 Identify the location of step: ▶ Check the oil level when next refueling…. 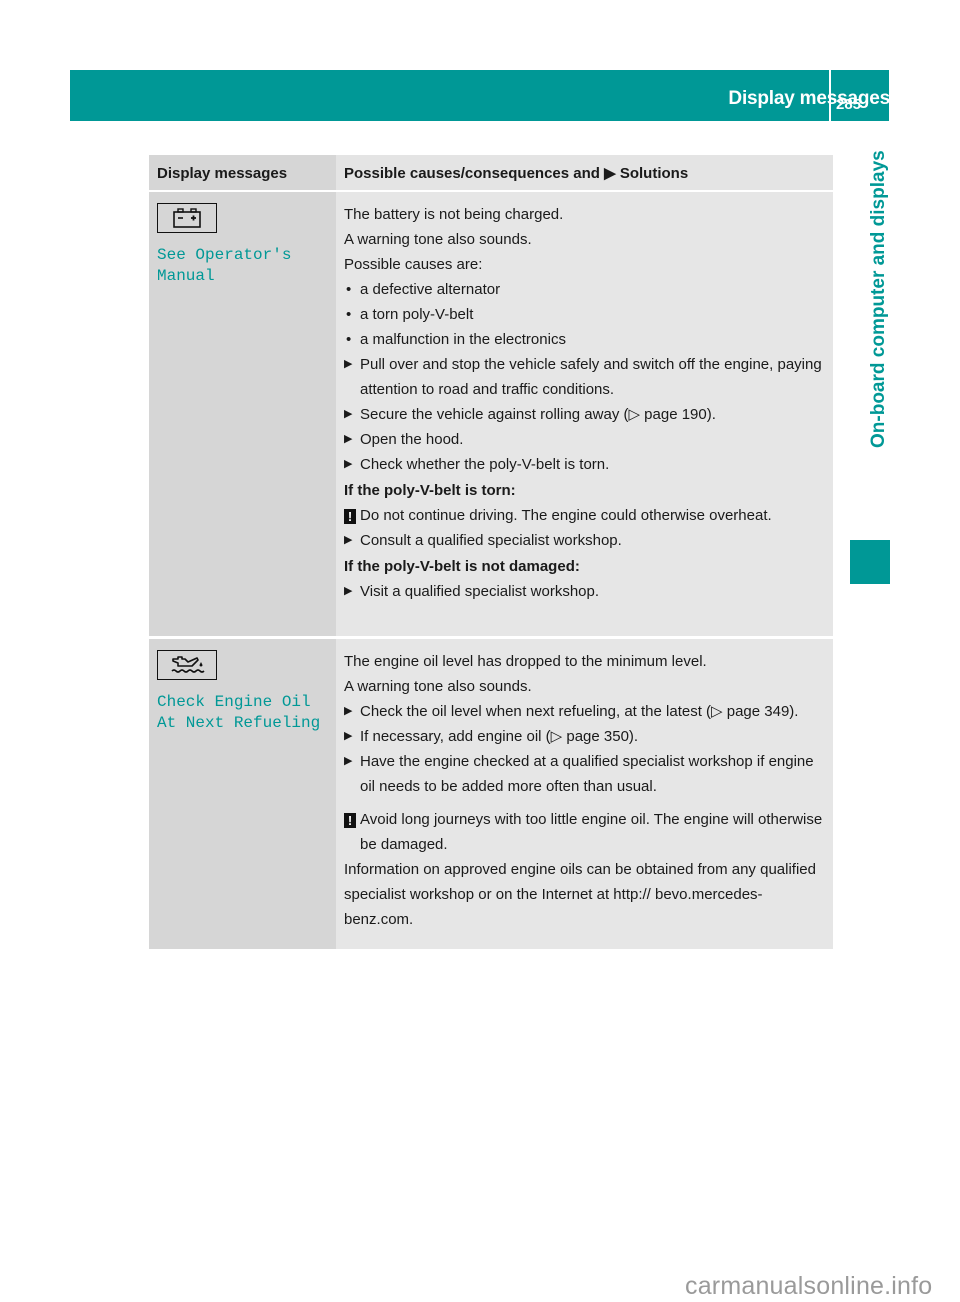
(586, 711).